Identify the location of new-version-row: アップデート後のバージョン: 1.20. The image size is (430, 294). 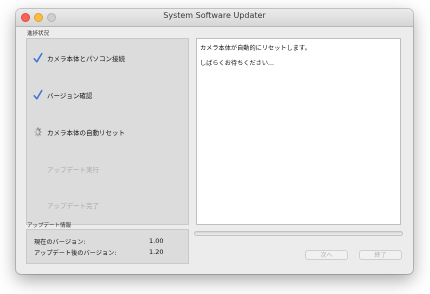
(109, 252).